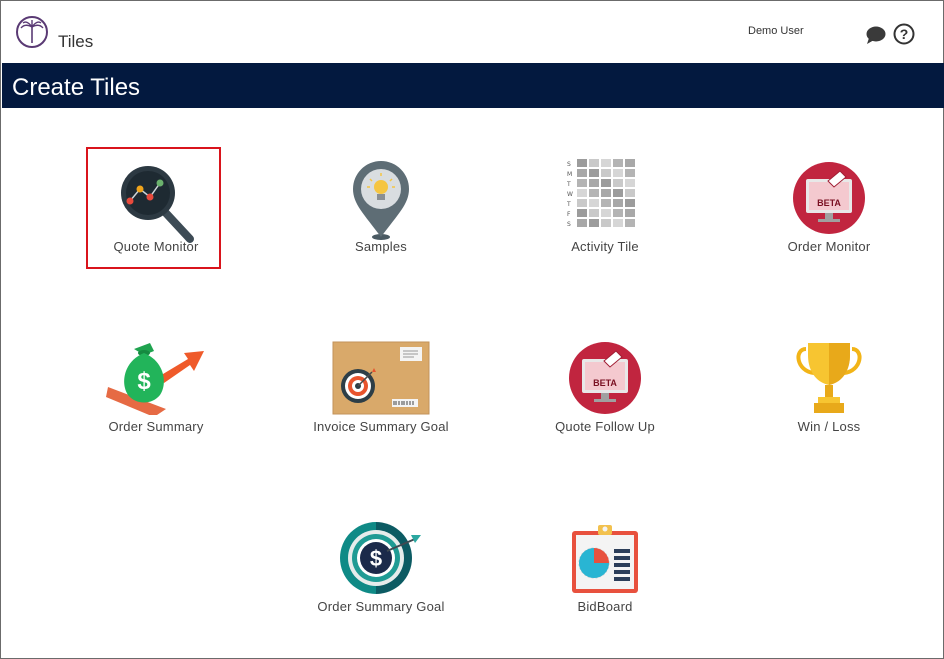  Describe the element at coordinates (776, 31) in the screenshot. I see `user-name: Demo User` at that location.